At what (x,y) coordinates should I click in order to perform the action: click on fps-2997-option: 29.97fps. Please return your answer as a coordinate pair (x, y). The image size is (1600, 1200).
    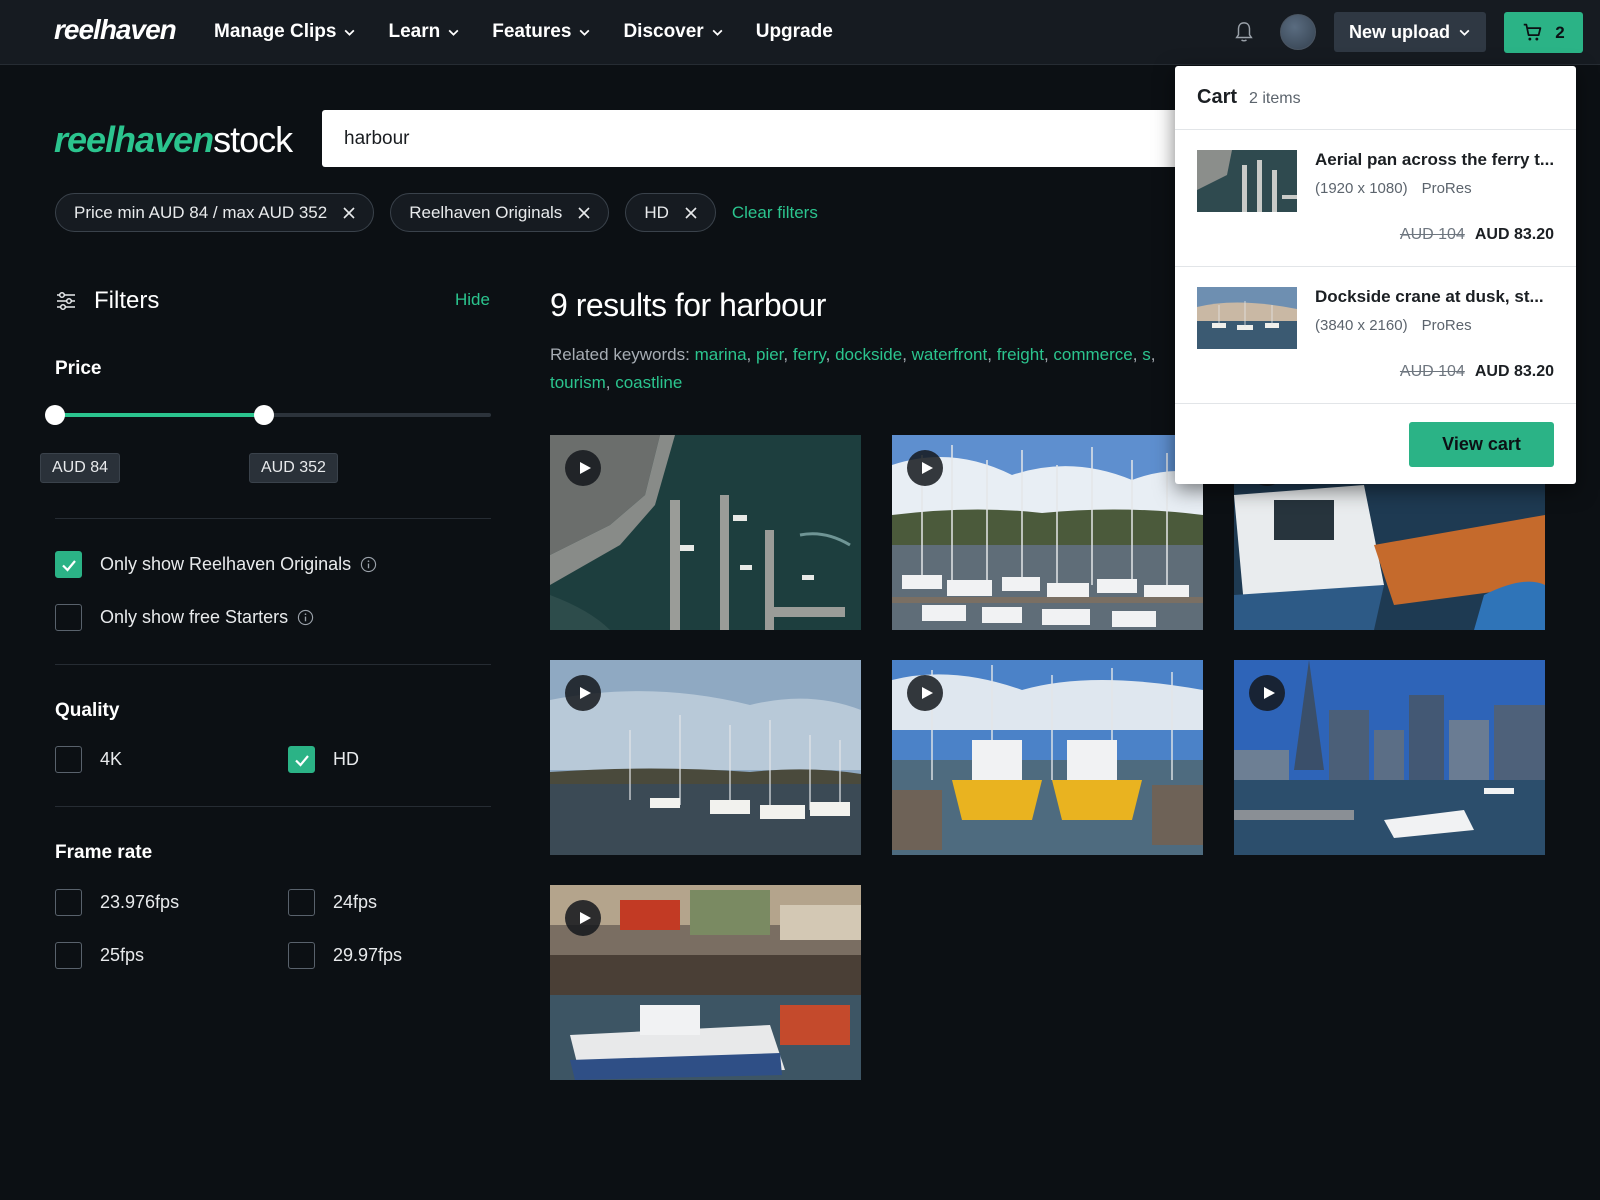
    Looking at the image, I should click on (345, 955).